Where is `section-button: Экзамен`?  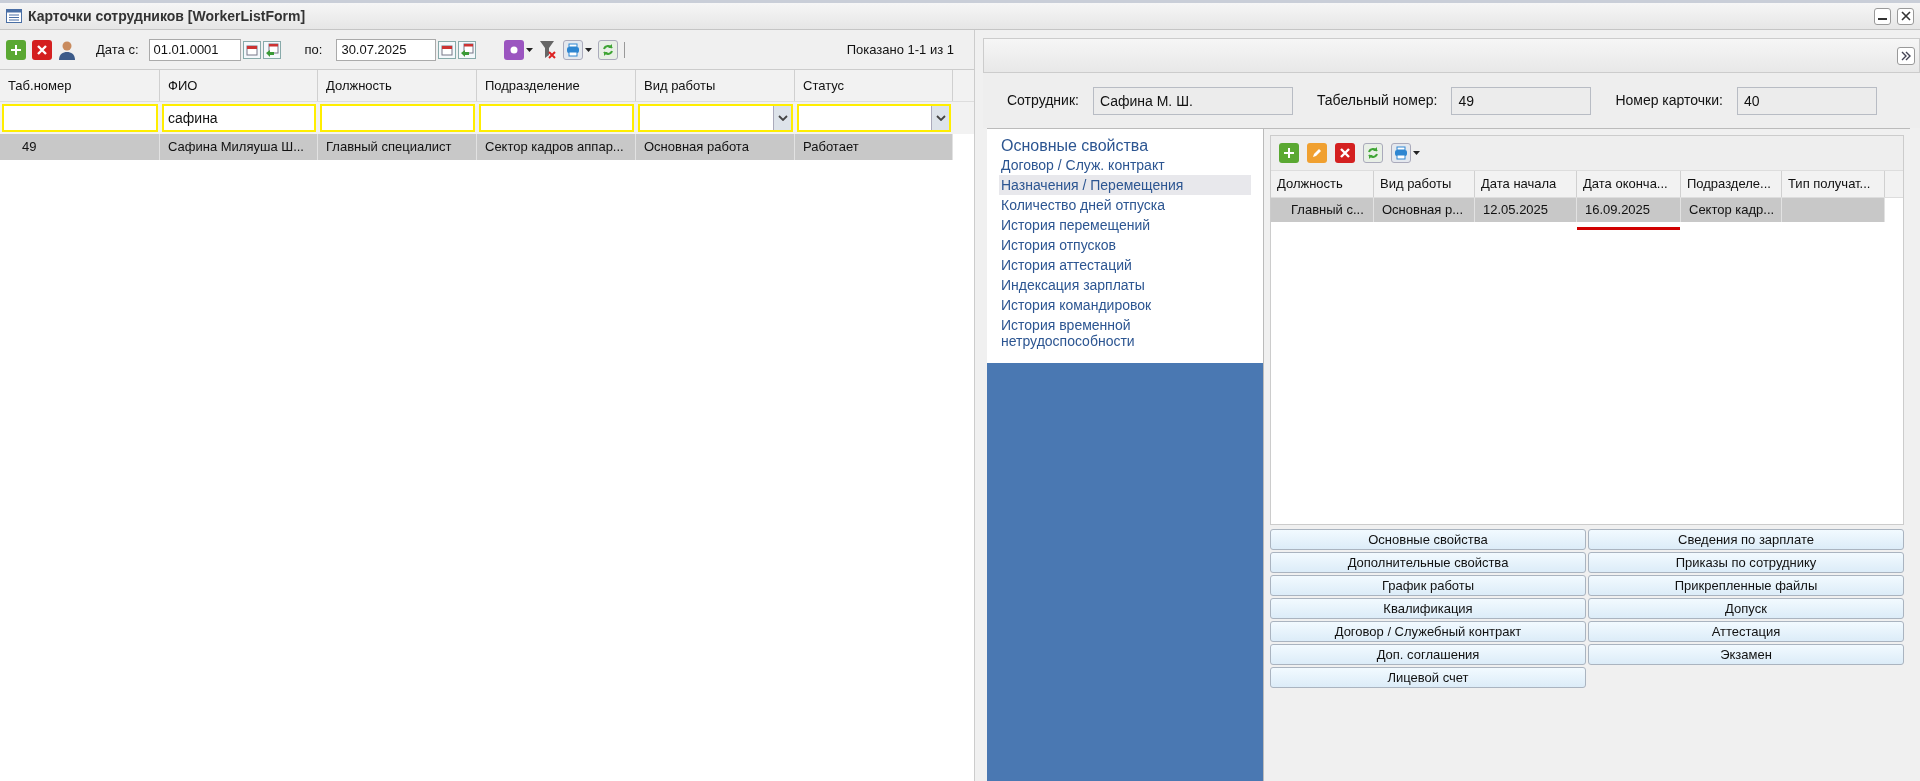 section-button: Экзамен is located at coordinates (1746, 654).